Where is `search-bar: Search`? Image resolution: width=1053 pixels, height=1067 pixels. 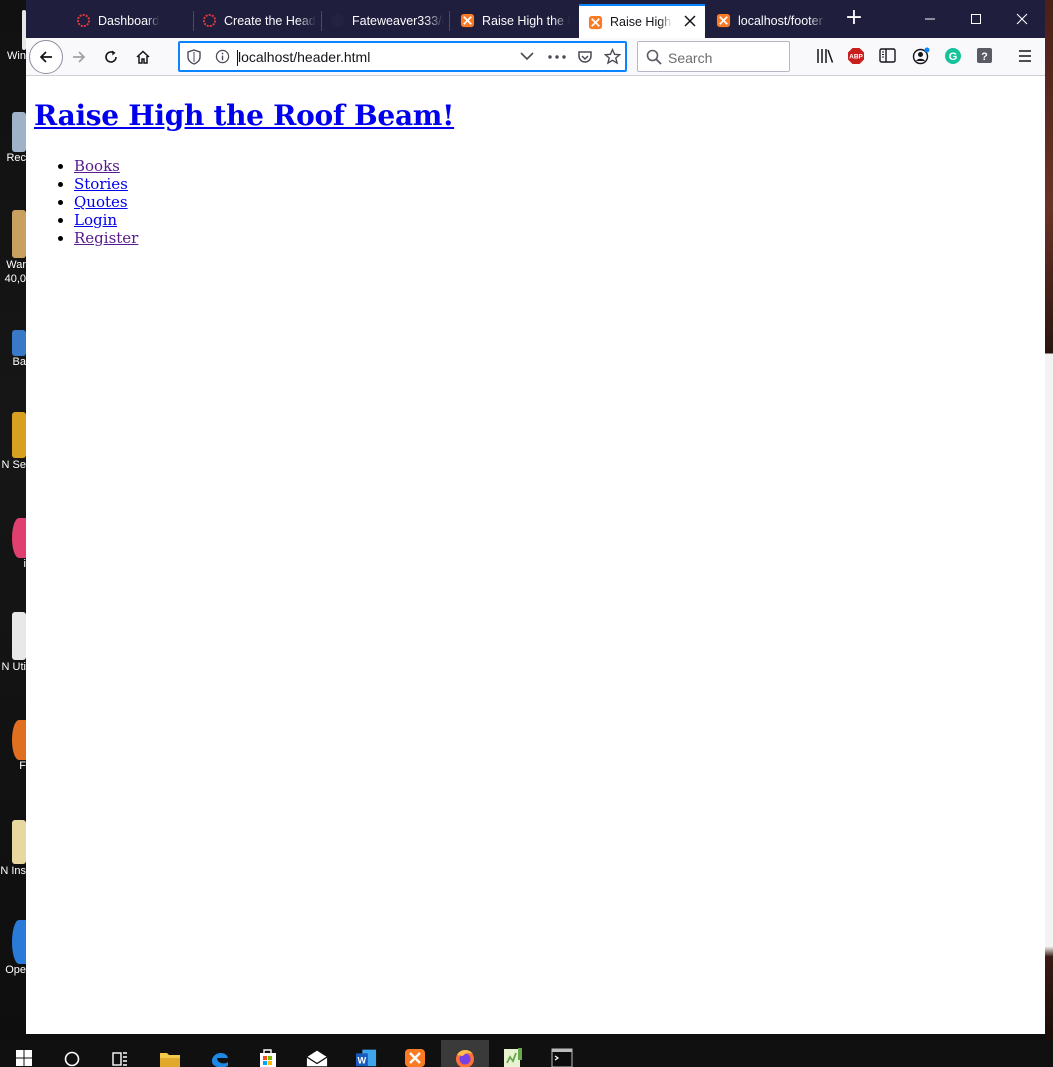
search-bar: Search is located at coordinates (713, 56).